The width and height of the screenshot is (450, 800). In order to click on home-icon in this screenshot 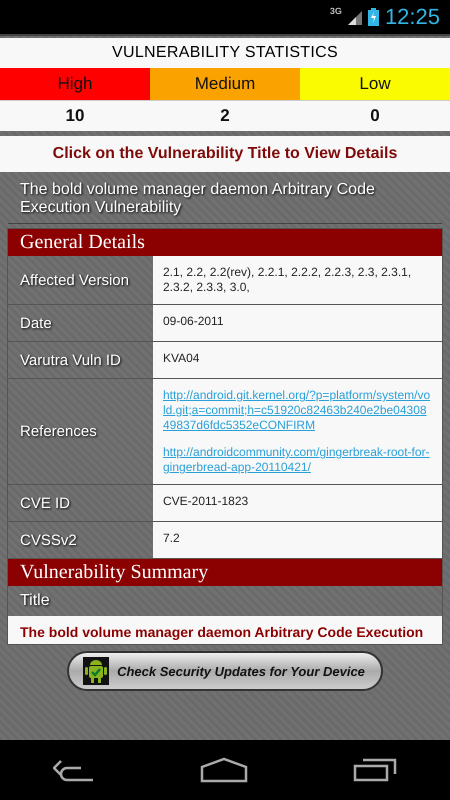, I will do `click(224, 770)`.